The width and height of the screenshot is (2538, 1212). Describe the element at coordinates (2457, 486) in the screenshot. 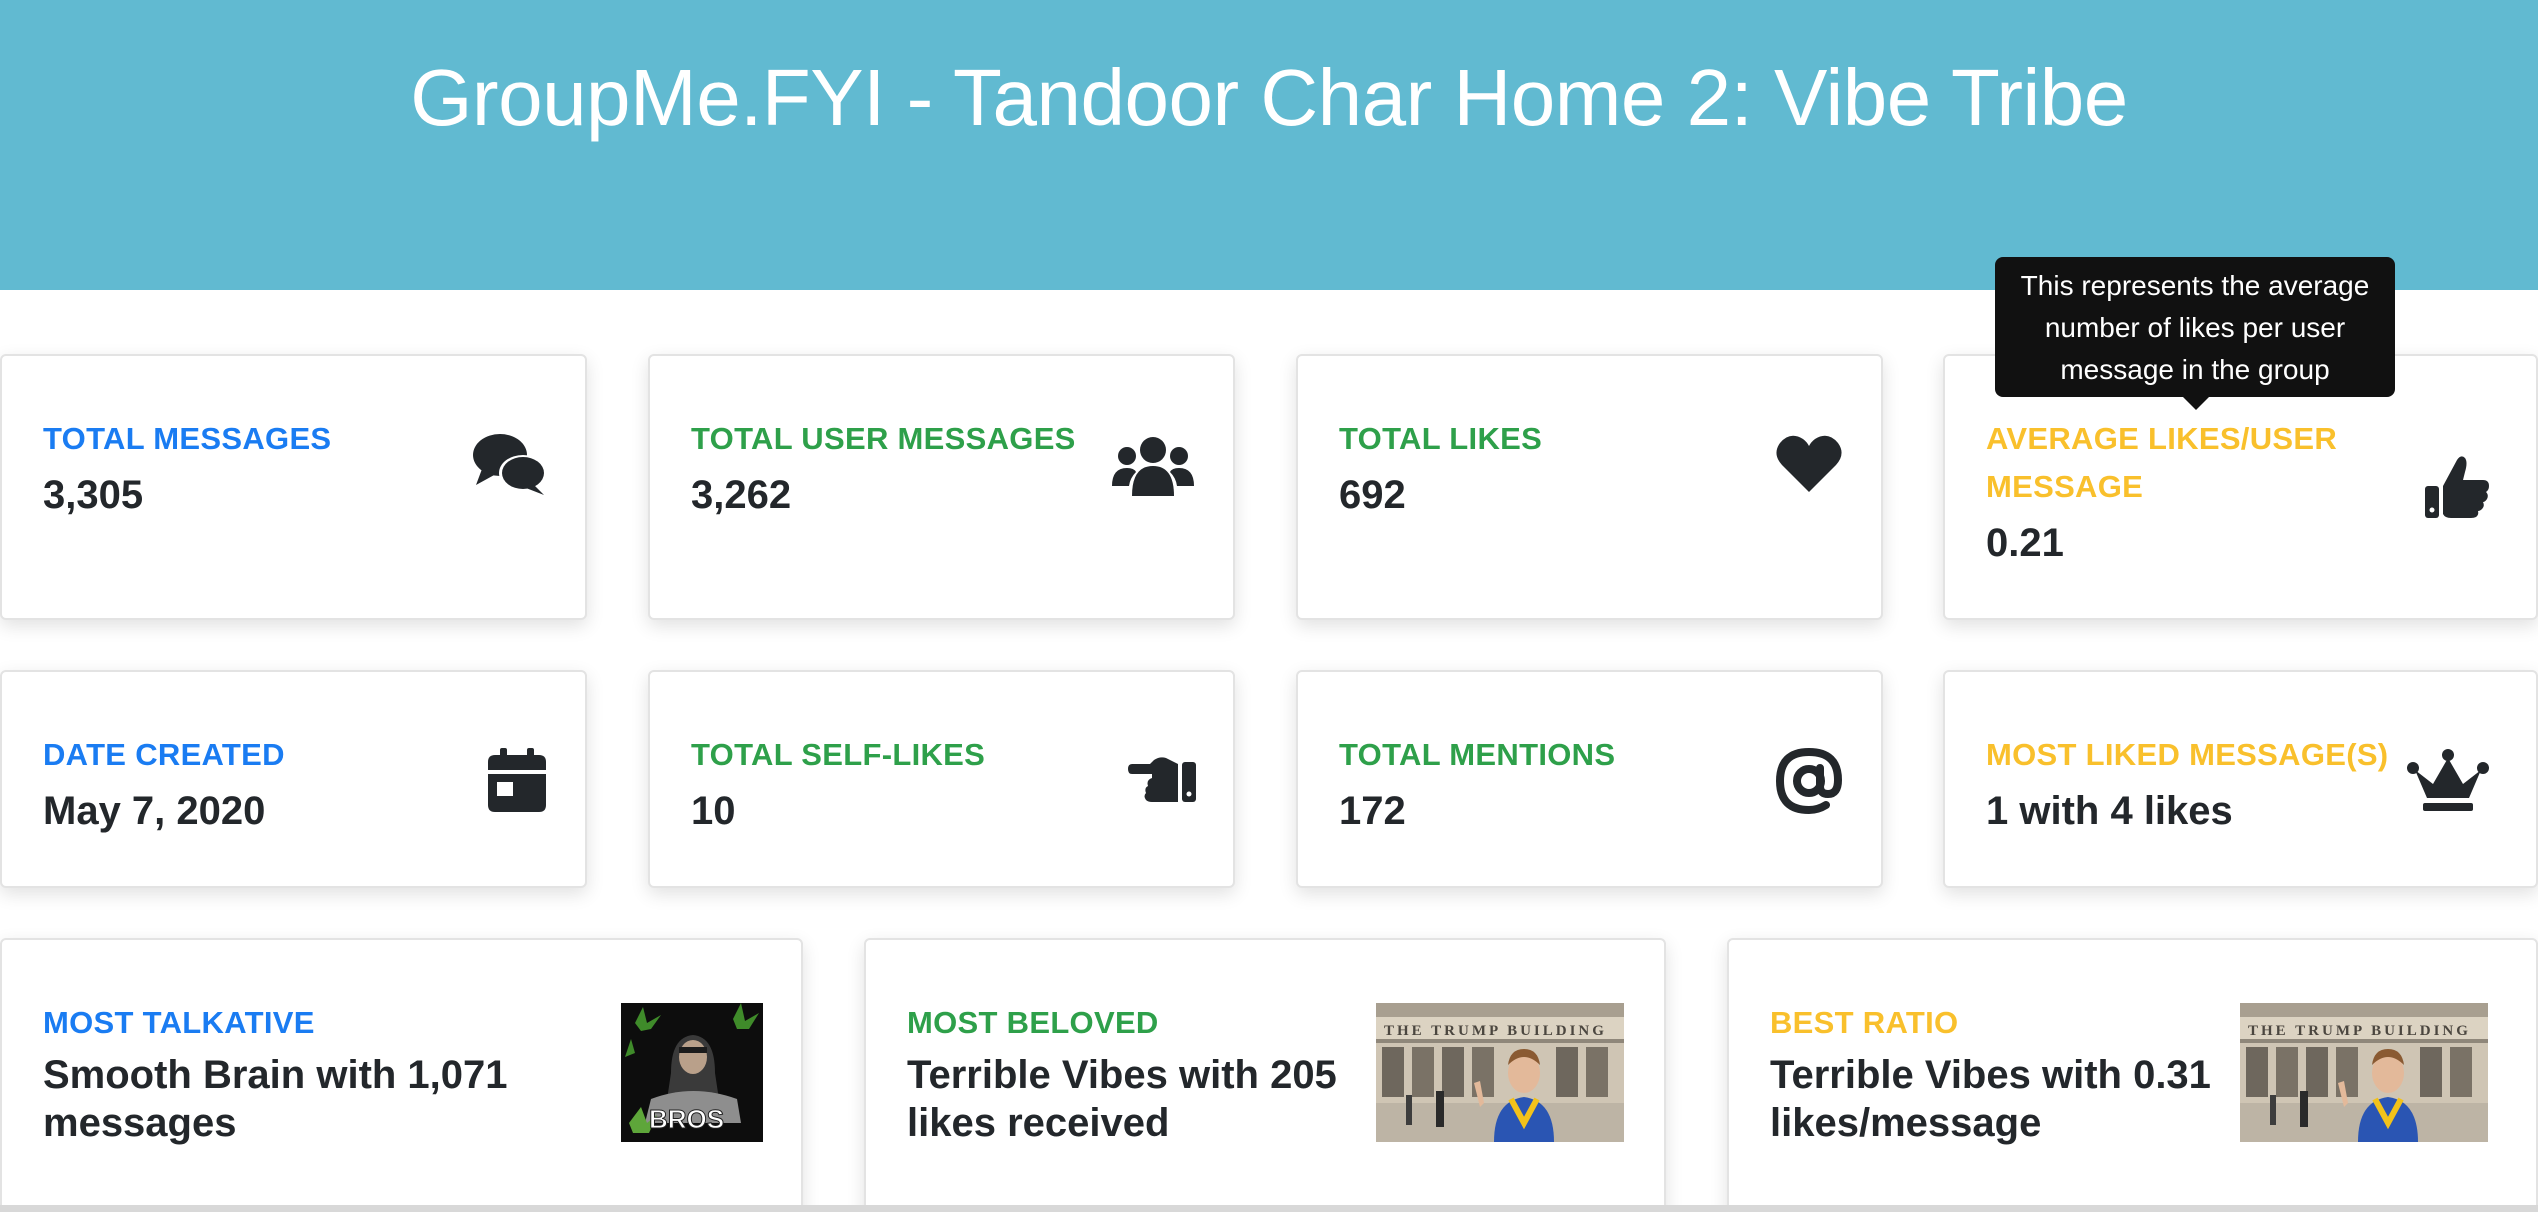

I see `thumbs-up-icon` at that location.